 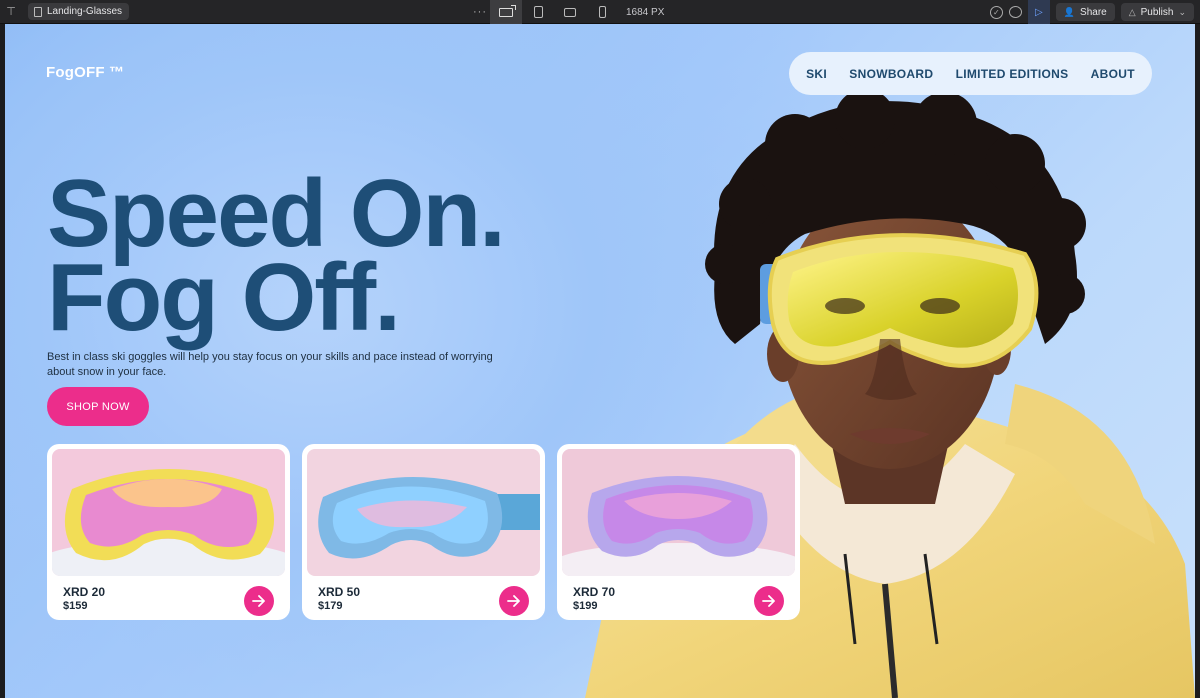 I want to click on publish-button: △ Publish ⌄, so click(x=1157, y=12).